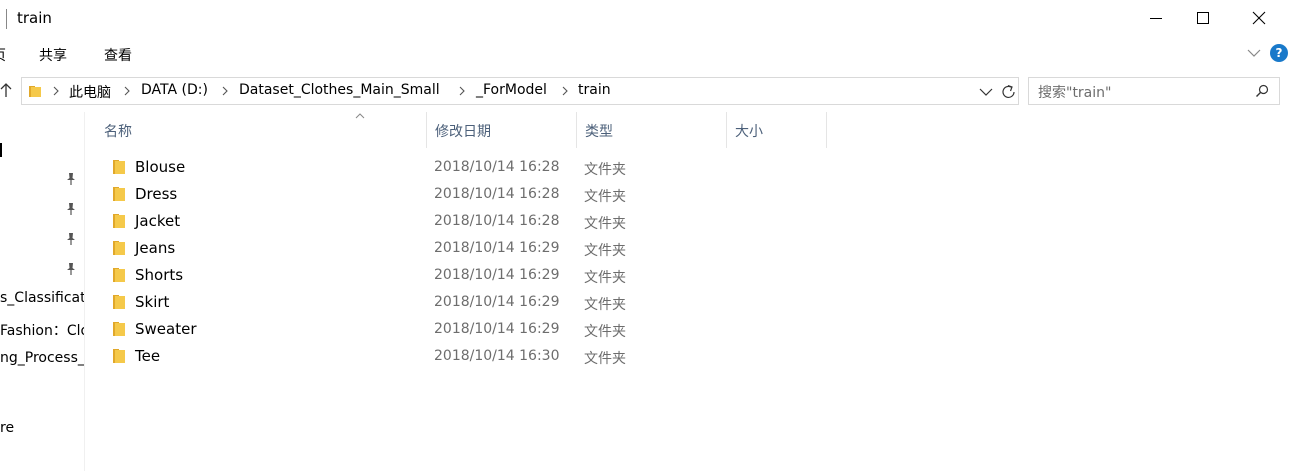  What do you see at coordinates (261, 130) in the screenshot?
I see `column-header-name: 名称` at bounding box center [261, 130].